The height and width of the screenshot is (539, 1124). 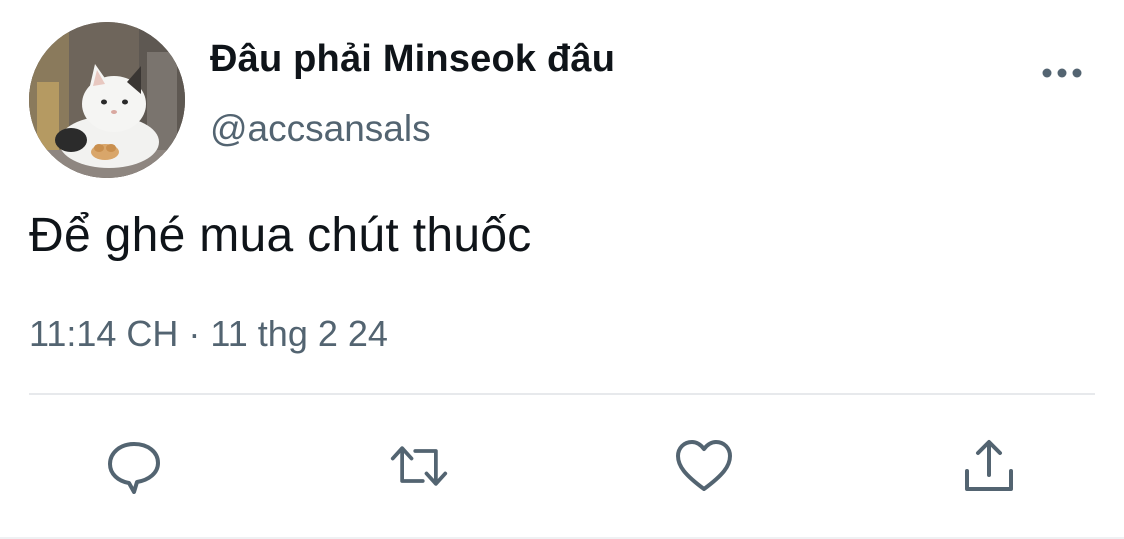 I want to click on tweet-text: Để ghé mua chút thuốc, so click(x=280, y=235).